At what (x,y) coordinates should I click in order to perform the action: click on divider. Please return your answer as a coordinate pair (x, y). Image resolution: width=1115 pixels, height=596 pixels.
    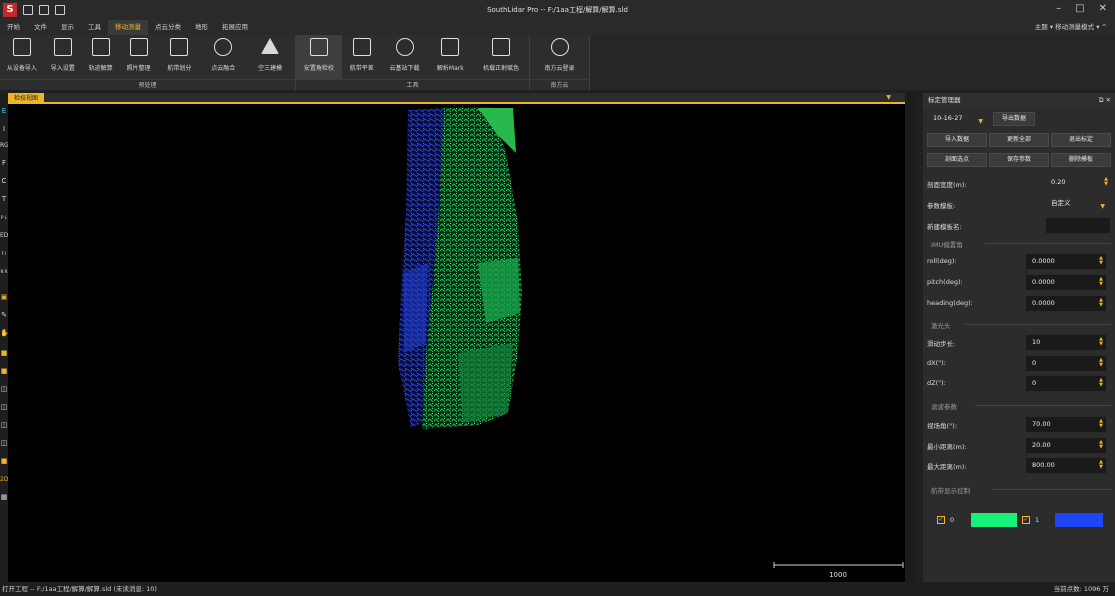
    Looking at the image, I should click on (1043, 405).